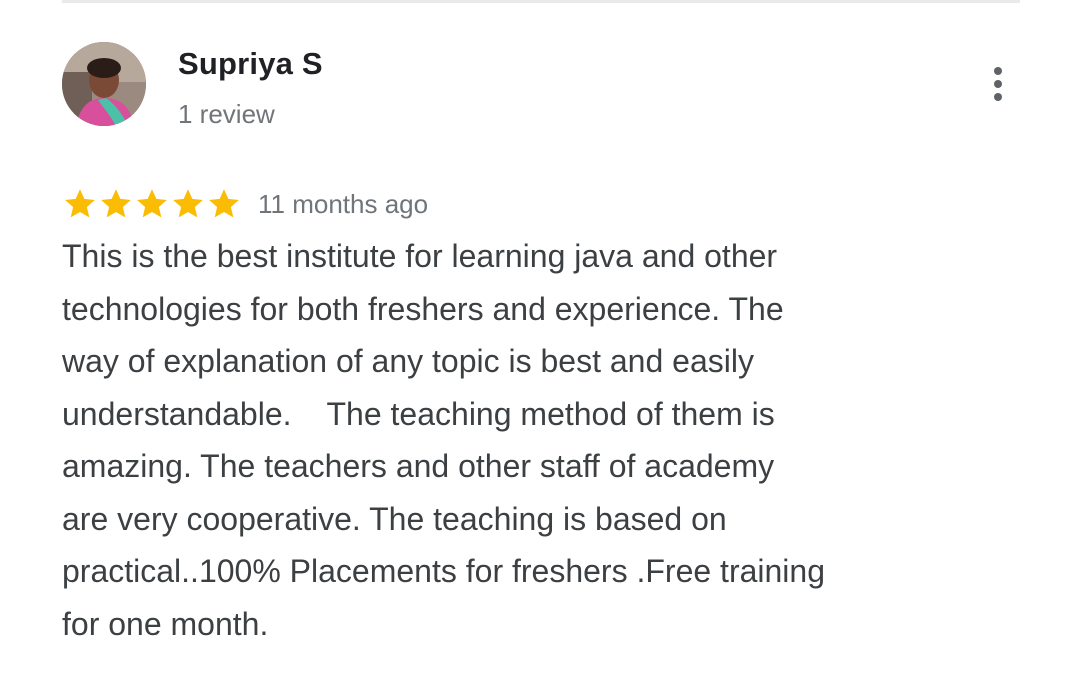  I want to click on rating-row: 11 months ago, so click(245, 204).